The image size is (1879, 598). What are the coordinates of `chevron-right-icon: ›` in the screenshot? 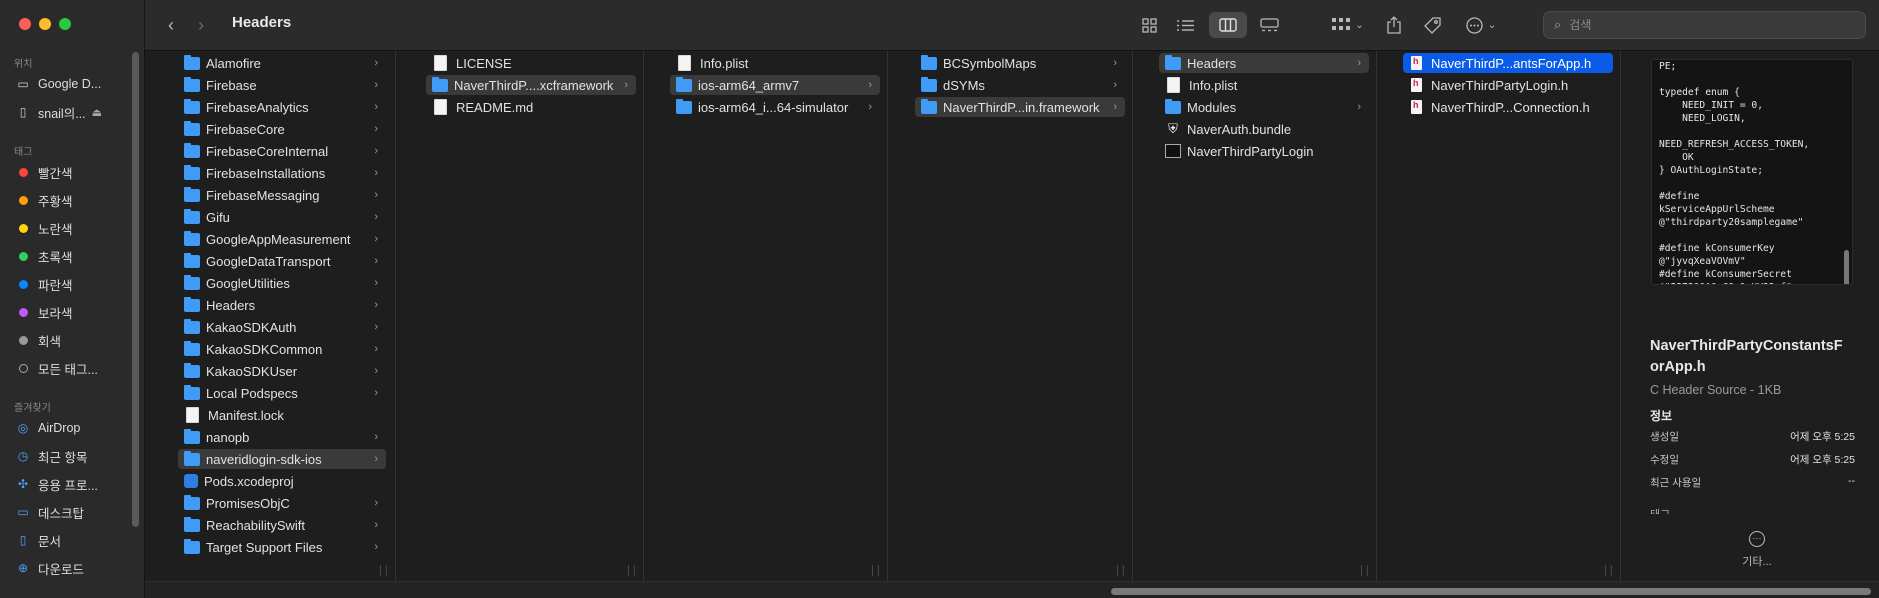 It's located at (626, 85).